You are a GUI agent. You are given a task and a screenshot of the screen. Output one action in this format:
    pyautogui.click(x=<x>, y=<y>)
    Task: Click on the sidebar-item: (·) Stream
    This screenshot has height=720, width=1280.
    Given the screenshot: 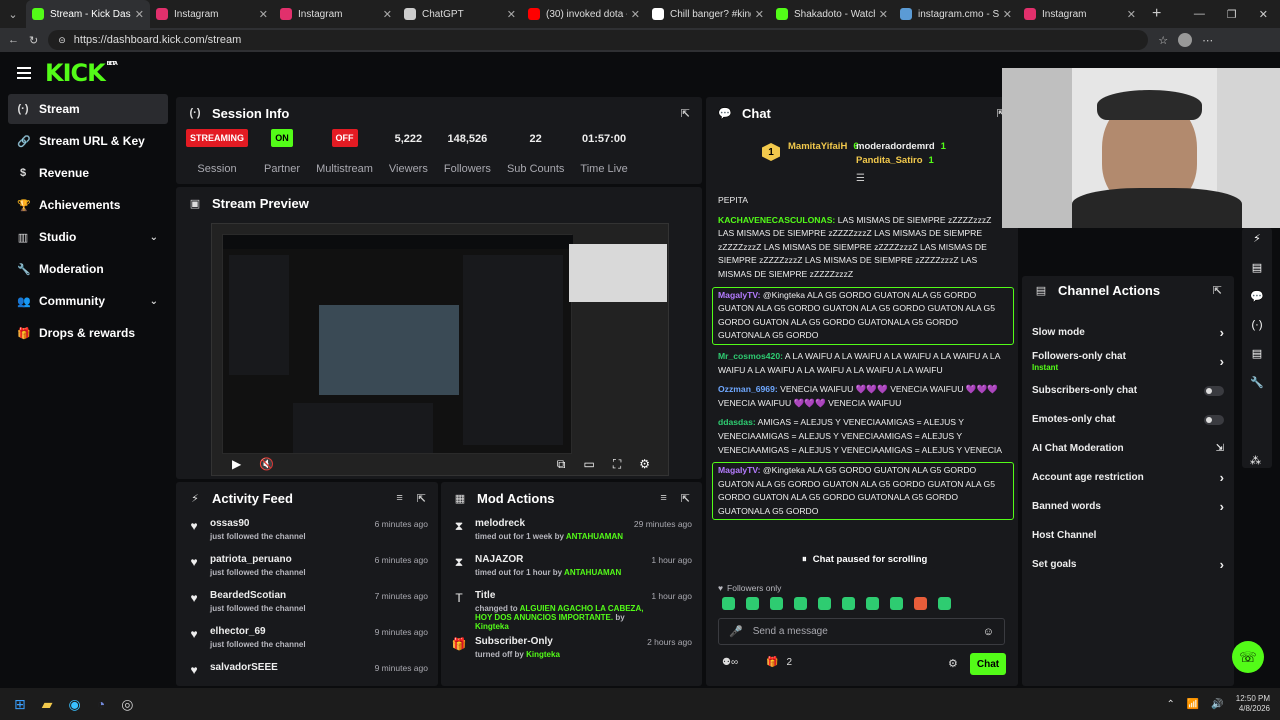 What is the action you would take?
    pyautogui.click(x=88, y=109)
    